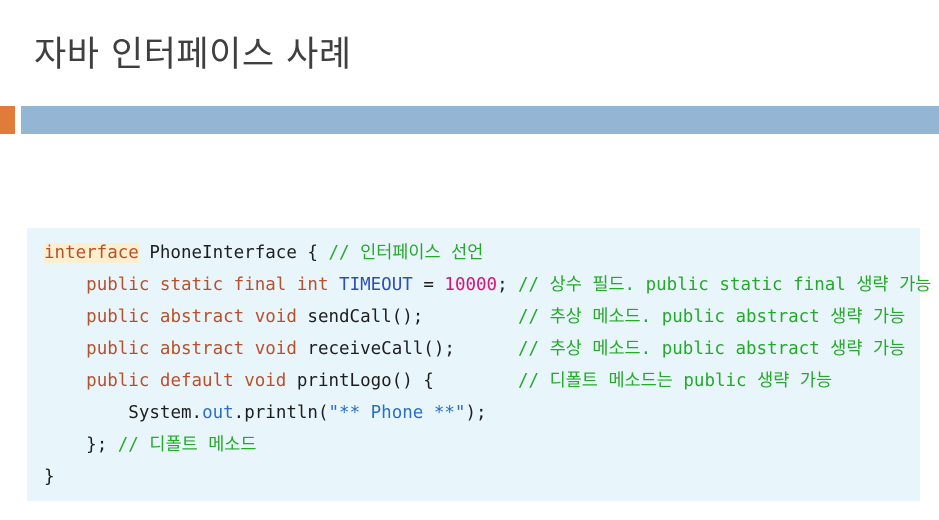 This screenshot has width=939, height=520. I want to click on slide-title: 자바 인터페이스 사례, so click(193, 55).